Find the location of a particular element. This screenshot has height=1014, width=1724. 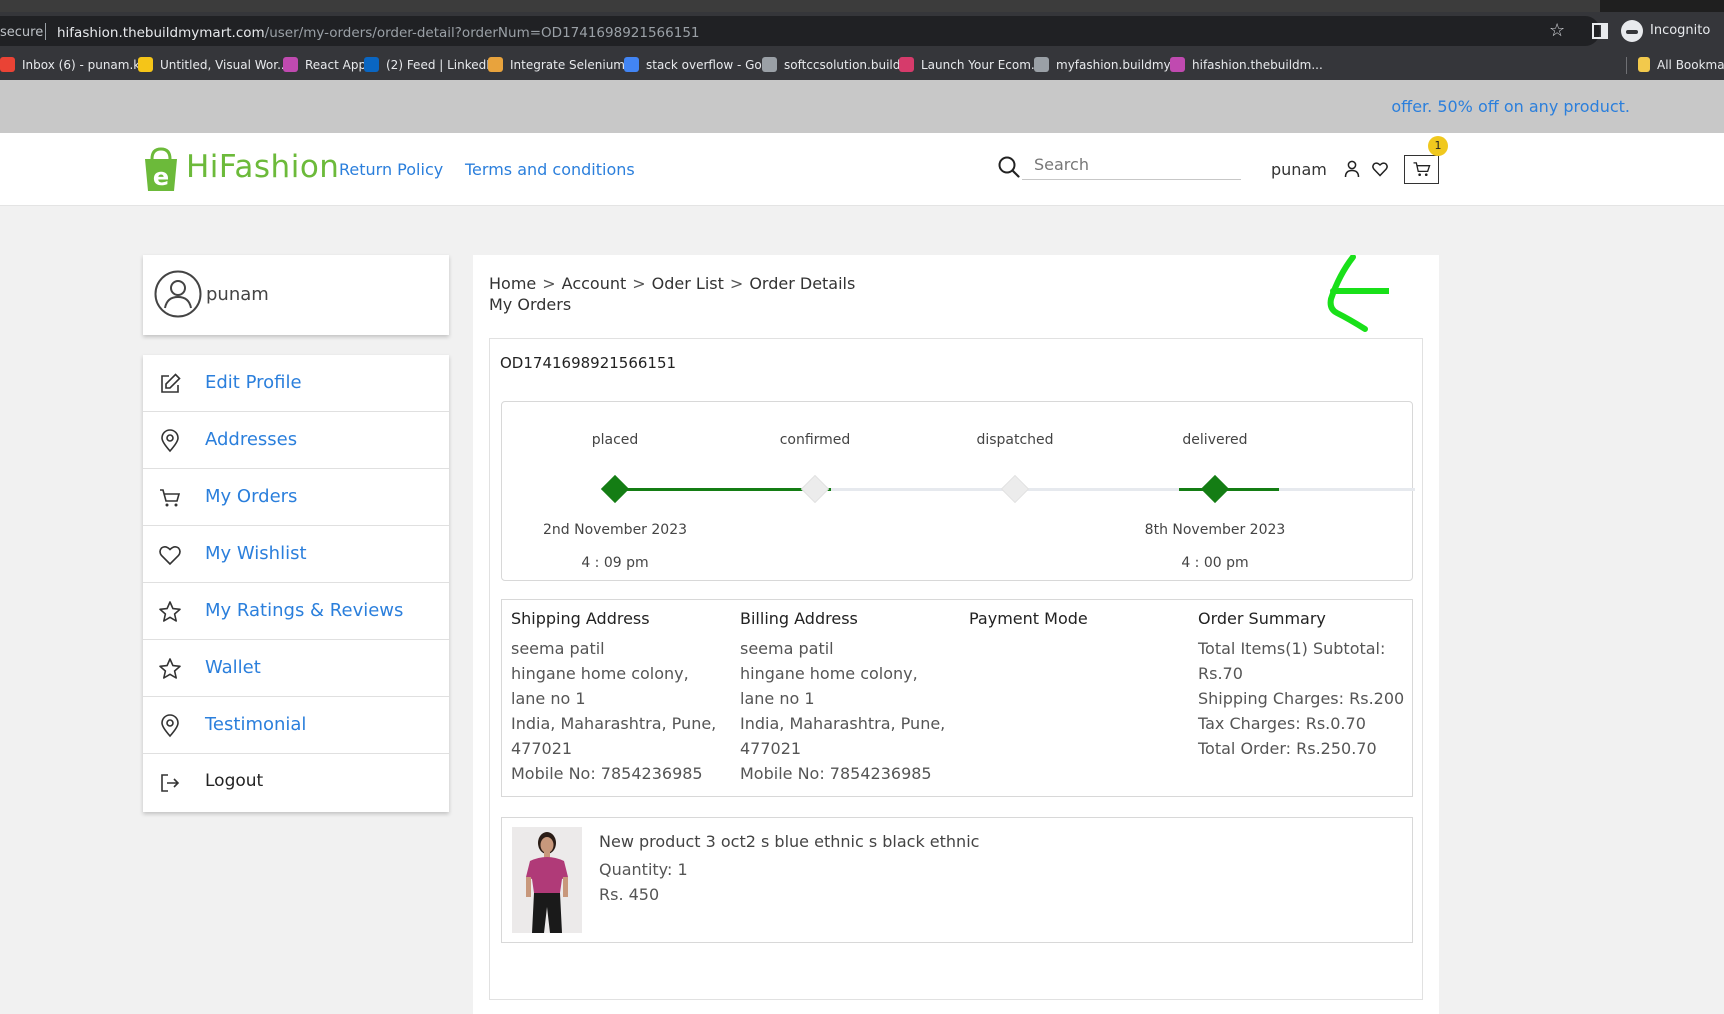

address-line: Mobile No: 7854236985 is located at coordinates (607, 773).